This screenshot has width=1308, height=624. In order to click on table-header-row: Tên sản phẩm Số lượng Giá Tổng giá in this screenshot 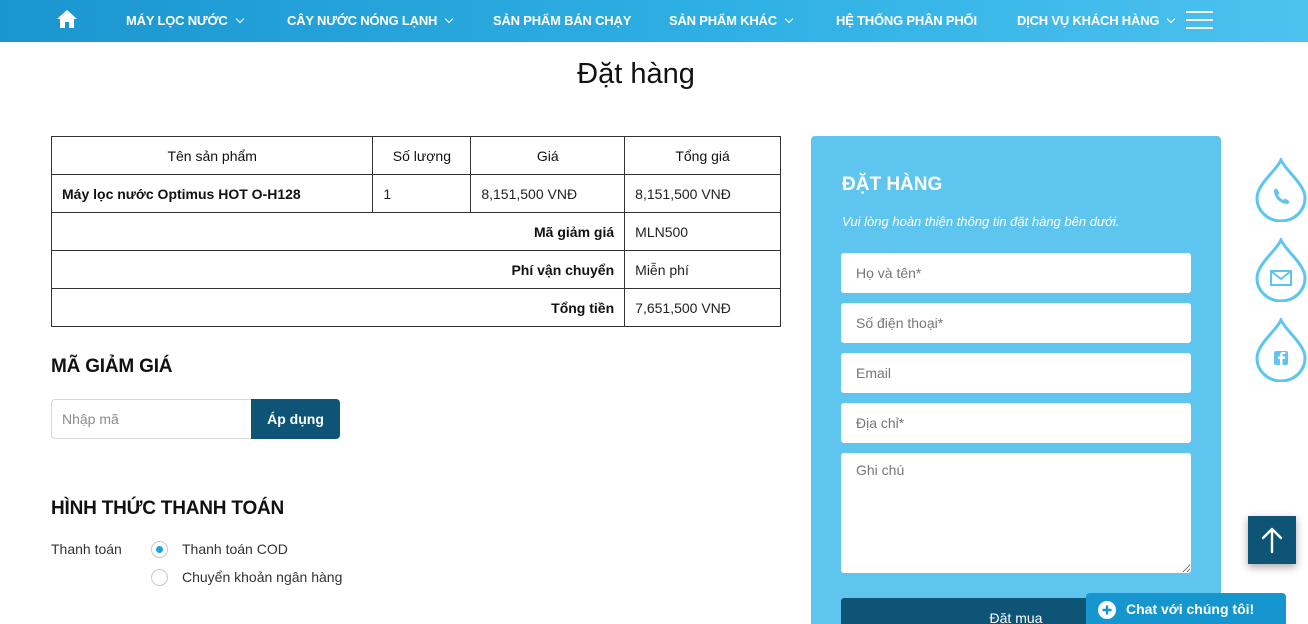, I will do `click(415, 155)`.